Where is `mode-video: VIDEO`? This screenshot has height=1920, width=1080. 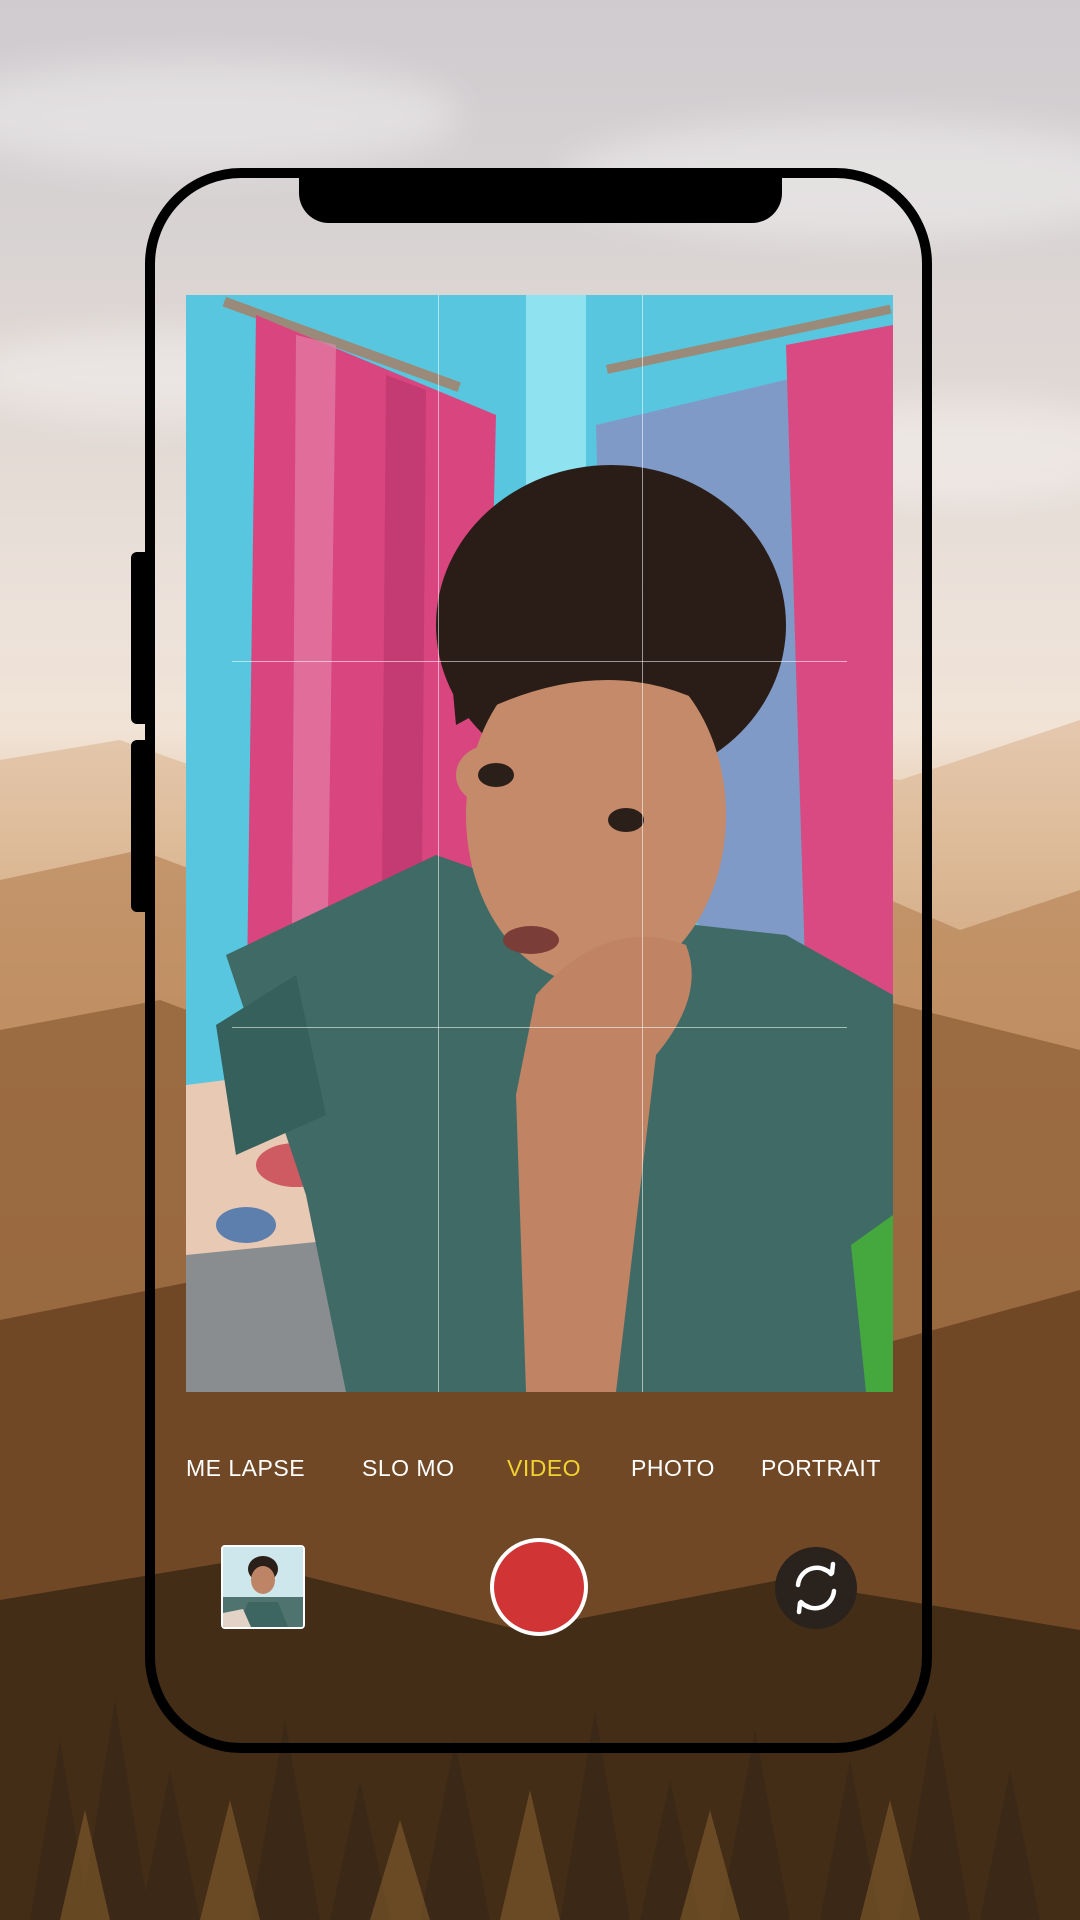 mode-video: VIDEO is located at coordinates (544, 1468).